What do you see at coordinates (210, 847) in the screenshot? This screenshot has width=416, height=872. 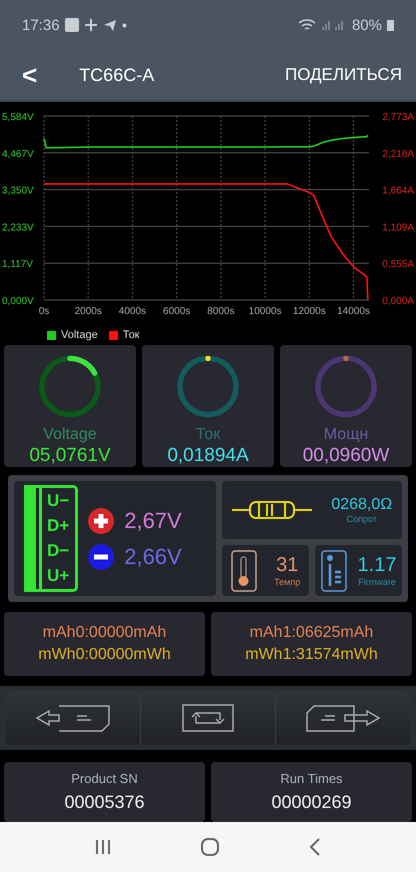 I see `home-icon` at bounding box center [210, 847].